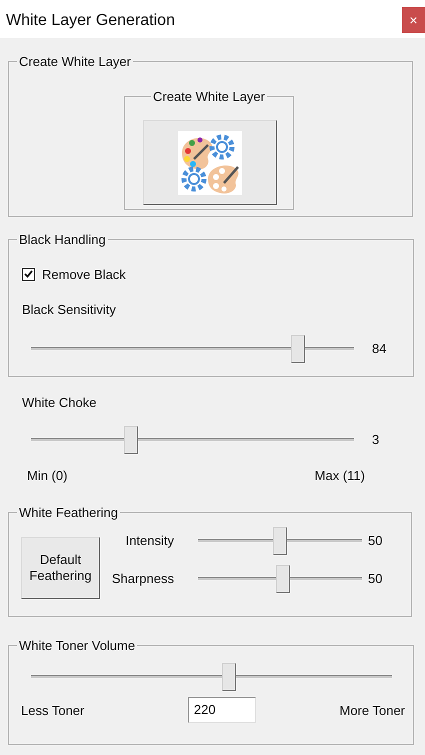  What do you see at coordinates (60, 567) in the screenshot?
I see `default-feathering-button: Default Feathering` at bounding box center [60, 567].